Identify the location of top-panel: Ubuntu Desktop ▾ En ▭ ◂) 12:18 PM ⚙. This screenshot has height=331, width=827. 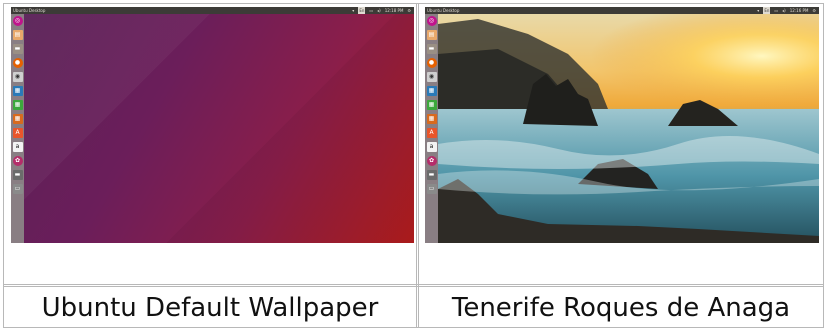
(212, 10).